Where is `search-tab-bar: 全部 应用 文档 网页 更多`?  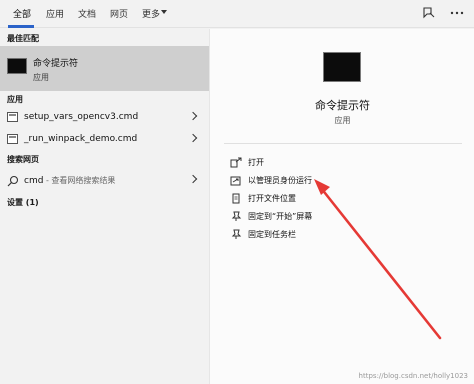
search-tab-bar: 全部 应用 文档 网页 更多 is located at coordinates (237, 14).